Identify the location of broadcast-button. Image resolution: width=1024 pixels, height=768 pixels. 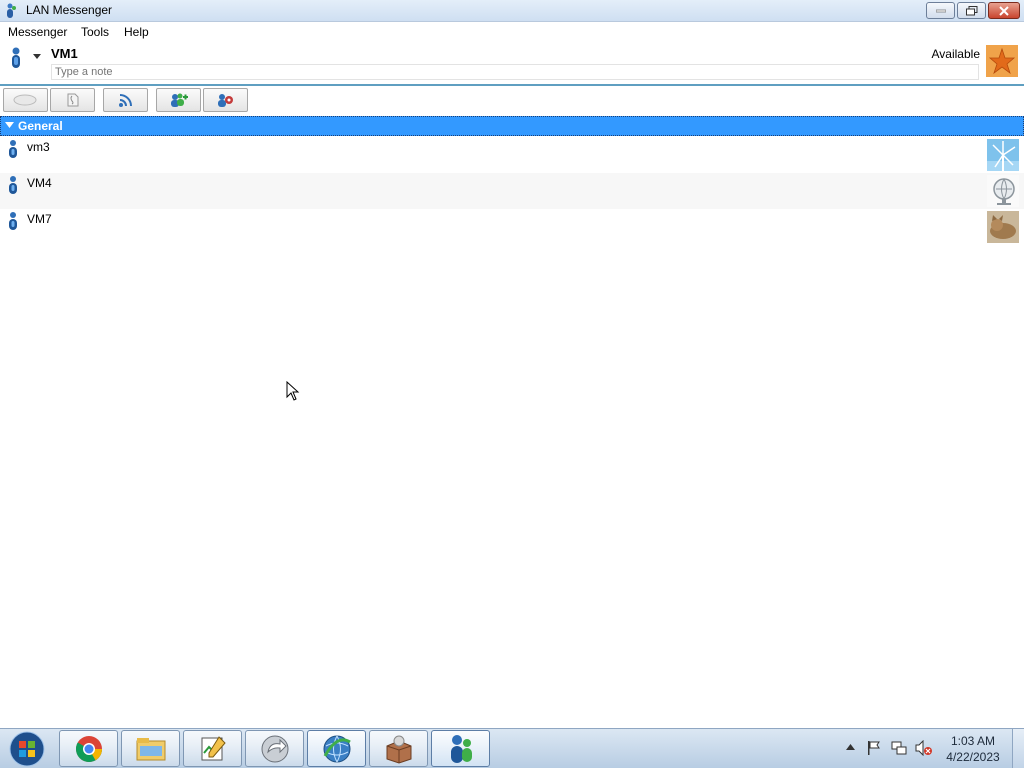
(125, 100).